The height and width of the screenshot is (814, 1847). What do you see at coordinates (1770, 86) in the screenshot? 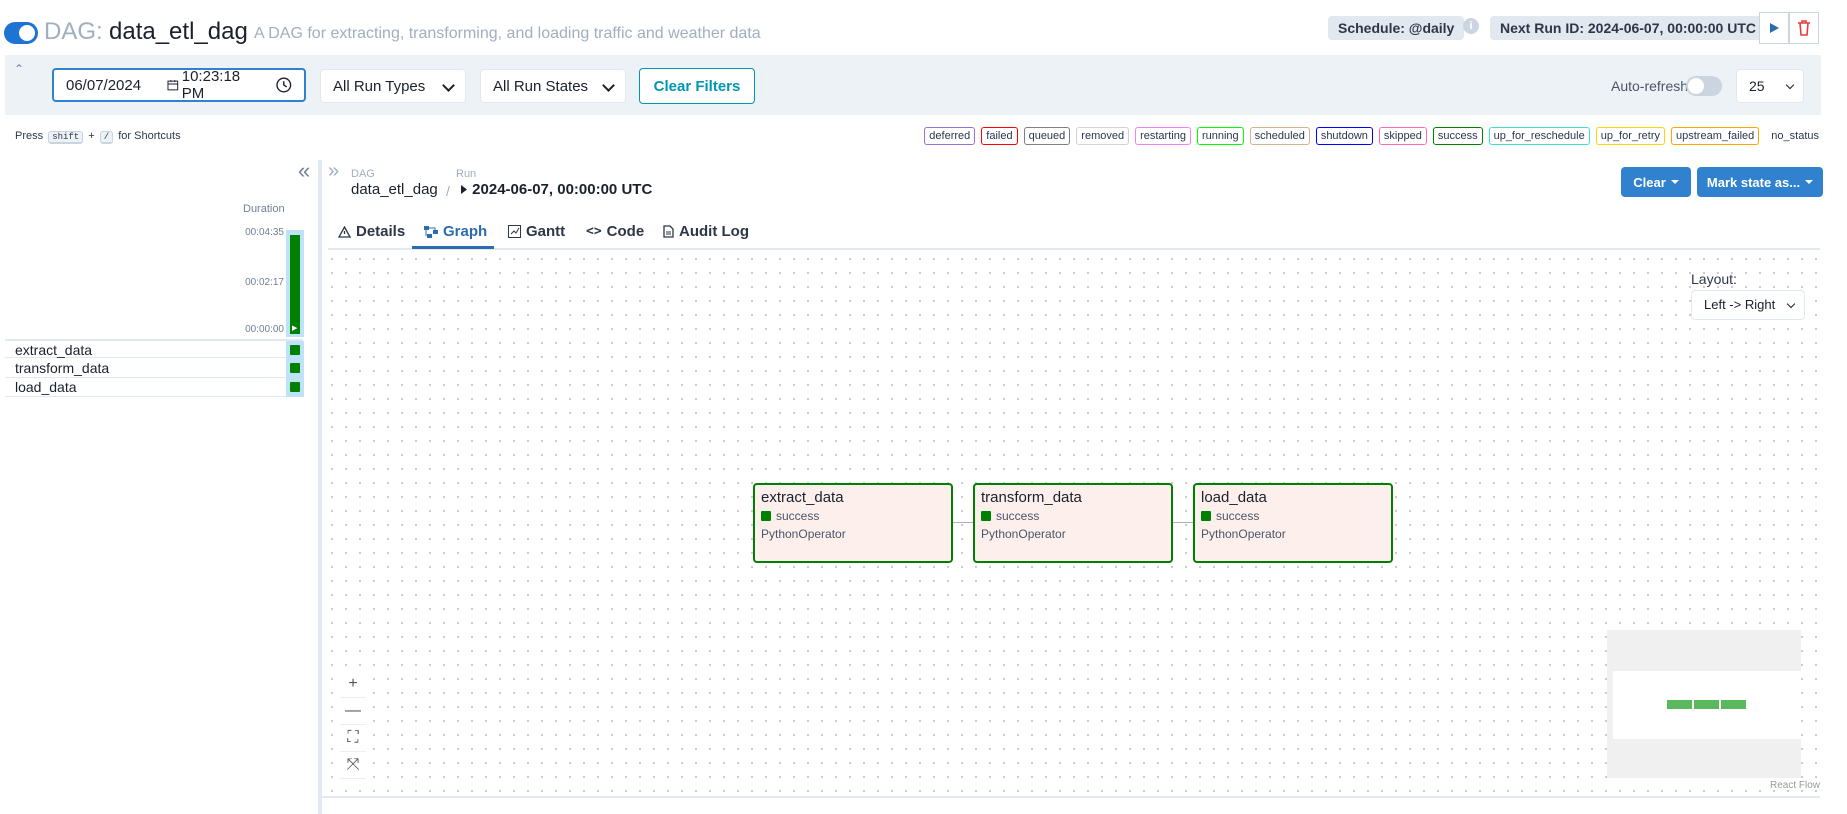
I see `page-size-select: 25` at bounding box center [1770, 86].